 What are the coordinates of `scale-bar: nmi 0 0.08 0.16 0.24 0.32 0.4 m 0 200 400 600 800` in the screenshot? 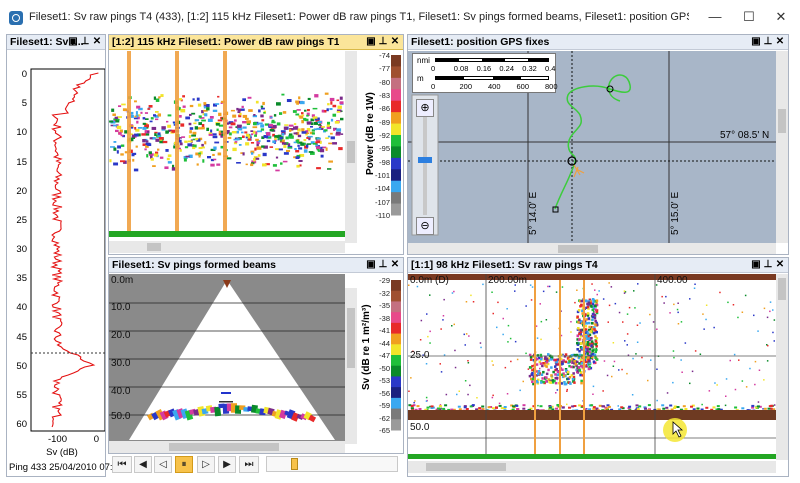 It's located at (485, 73).